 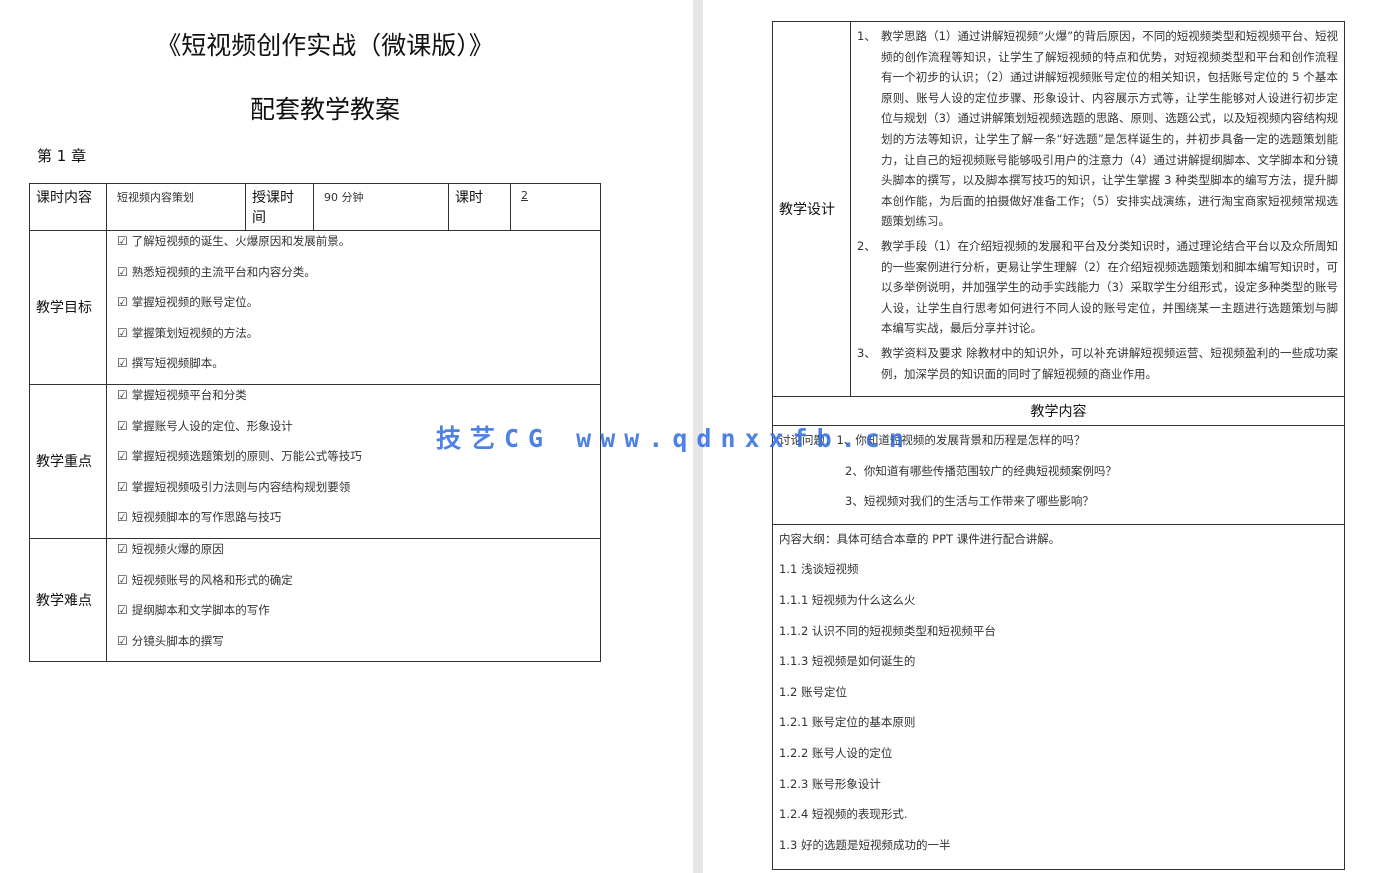 I want to click on document-title: 《短视频创作实战（微课版）》, so click(x=325, y=45).